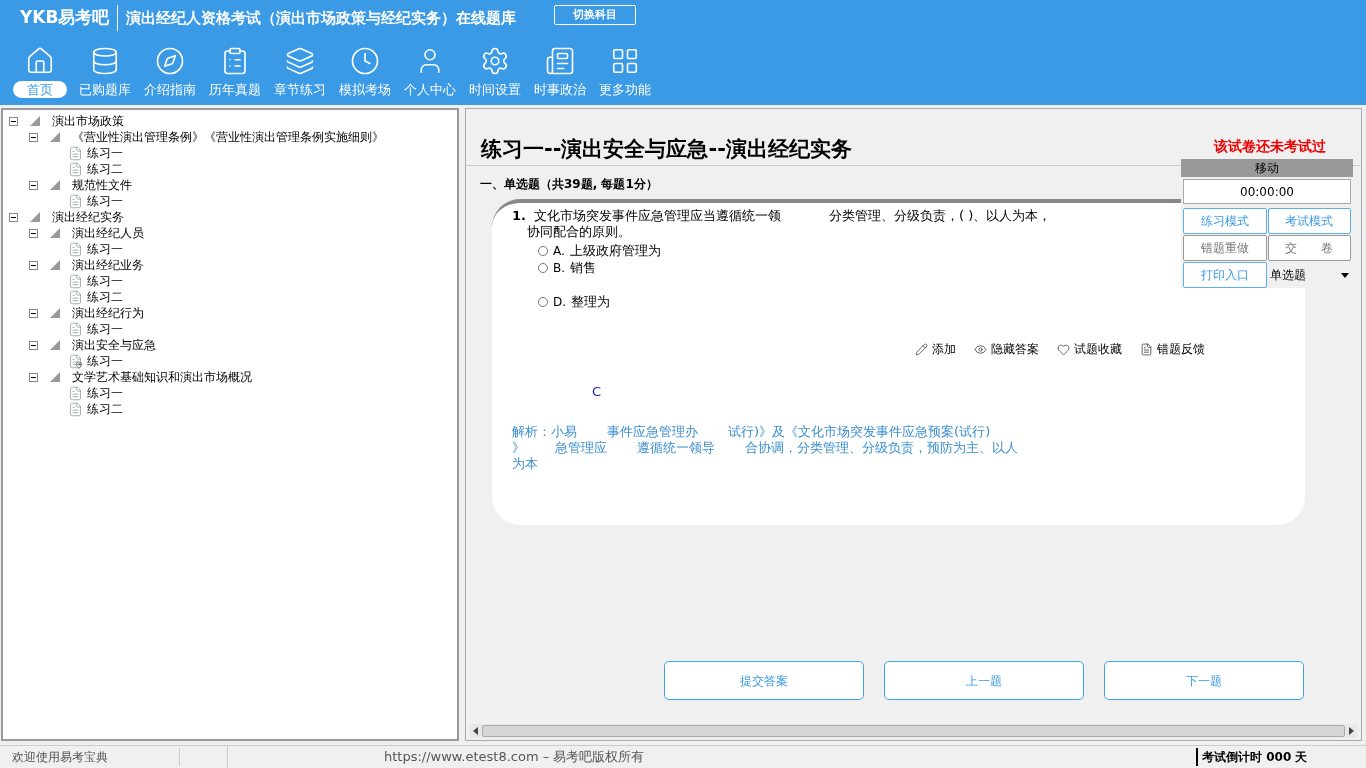 This screenshot has height=768, width=1366. Describe the element at coordinates (1267, 168) in the screenshot. I see `panel-title: 移动` at that location.